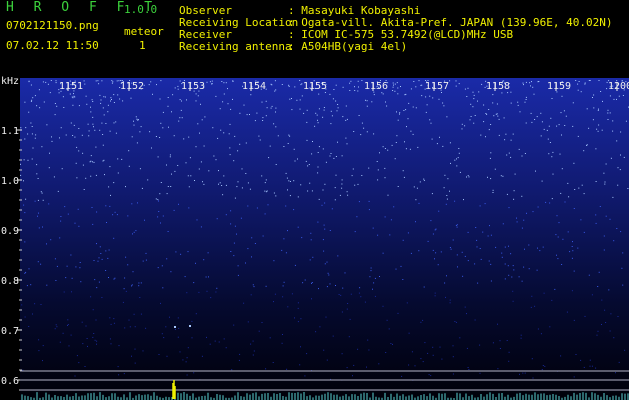  I want to click on freq-tick-label: 0.8, so click(10, 281).